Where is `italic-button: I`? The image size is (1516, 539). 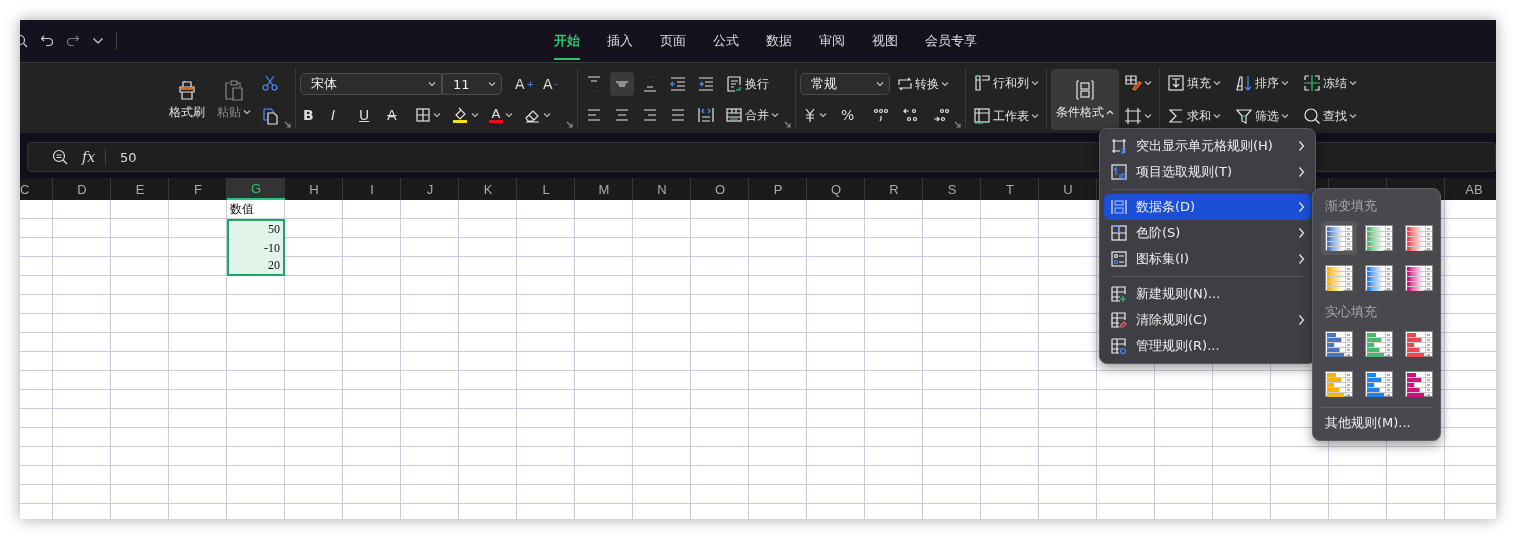 italic-button: I is located at coordinates (340, 115).